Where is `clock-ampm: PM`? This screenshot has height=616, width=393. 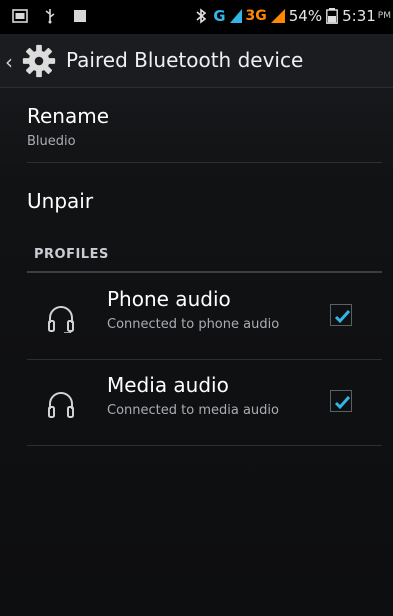 clock-ampm: PM is located at coordinates (384, 16).